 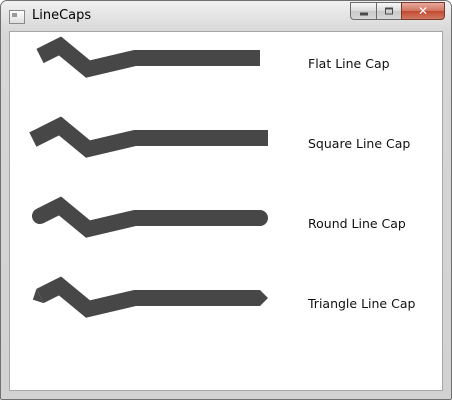 I want to click on title-bar: LineCaps ✕, so click(x=226, y=16).